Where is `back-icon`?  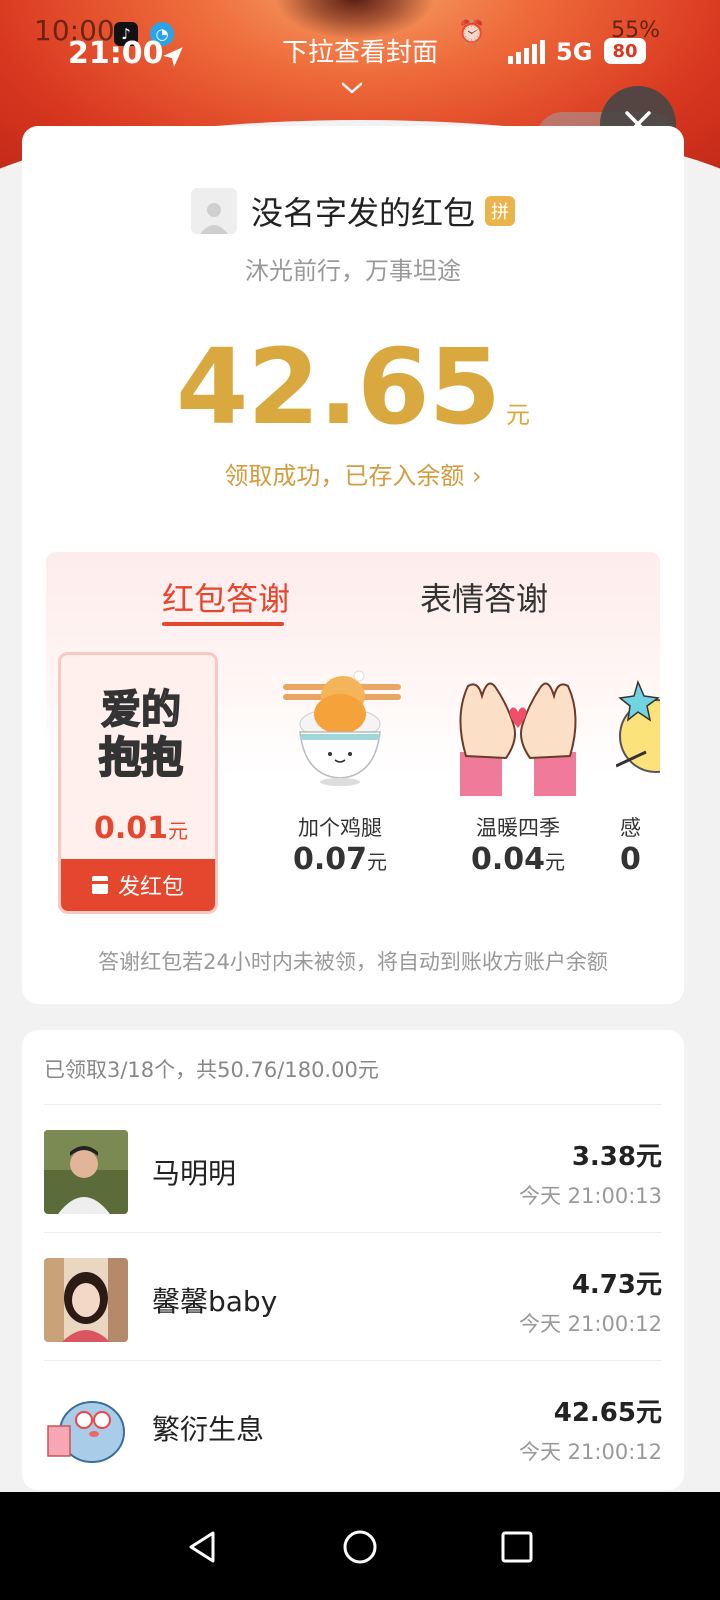
back-icon is located at coordinates (202, 1547).